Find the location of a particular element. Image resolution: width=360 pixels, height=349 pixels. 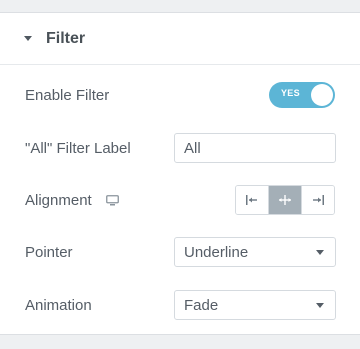

align-left-icon is located at coordinates (252, 200).